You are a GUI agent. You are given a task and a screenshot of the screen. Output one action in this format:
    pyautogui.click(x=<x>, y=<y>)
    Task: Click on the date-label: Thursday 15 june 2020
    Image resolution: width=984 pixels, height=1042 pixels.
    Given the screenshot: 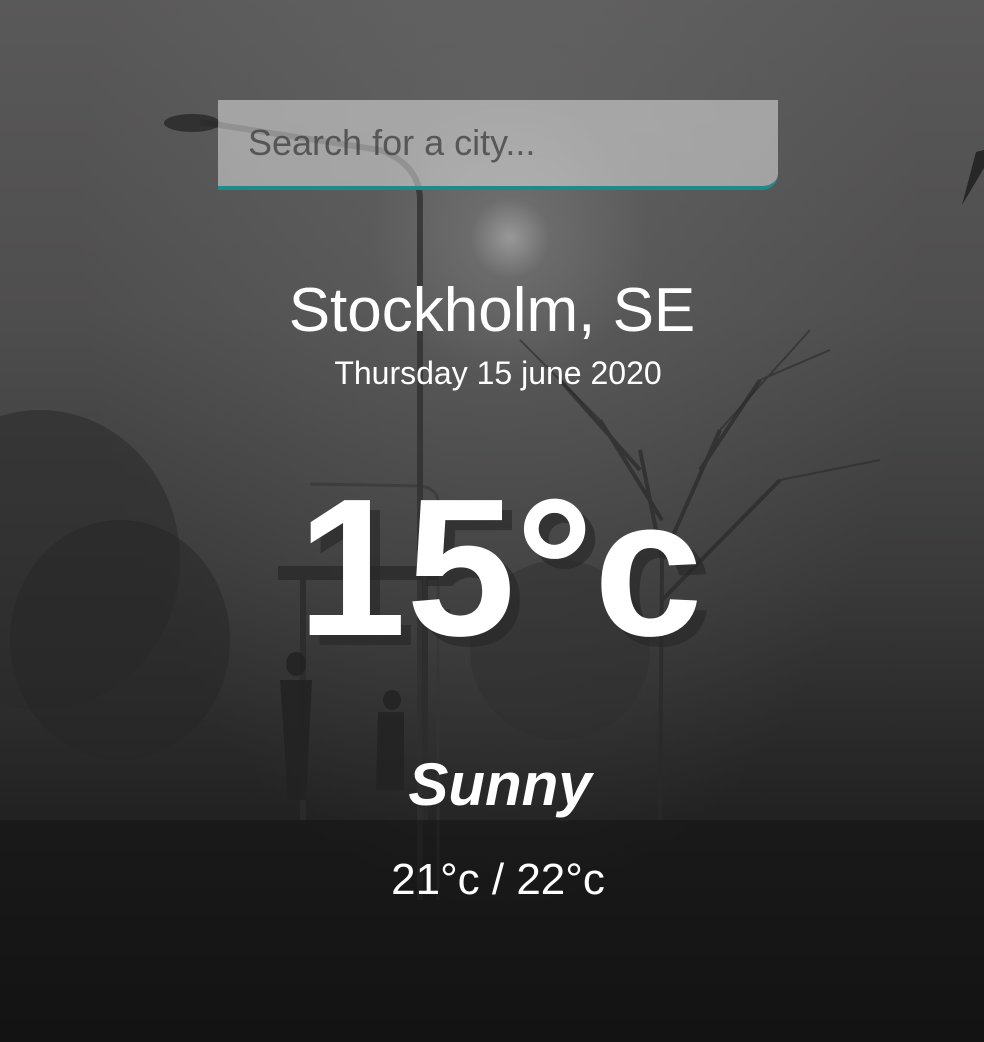 What is the action you would take?
    pyautogui.click(x=498, y=373)
    